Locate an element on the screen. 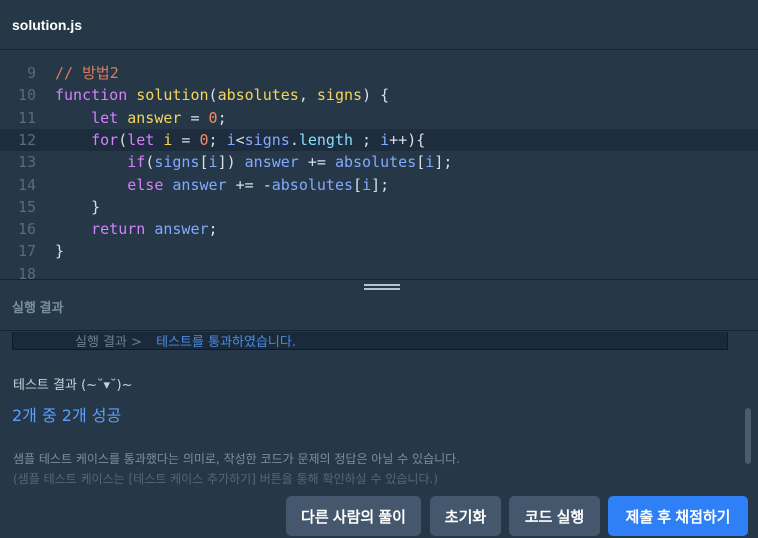 Image resolution: width=758 pixels, height=538 pixels. code-line: 14 else answer += -absolutes[i]; is located at coordinates (379, 185).